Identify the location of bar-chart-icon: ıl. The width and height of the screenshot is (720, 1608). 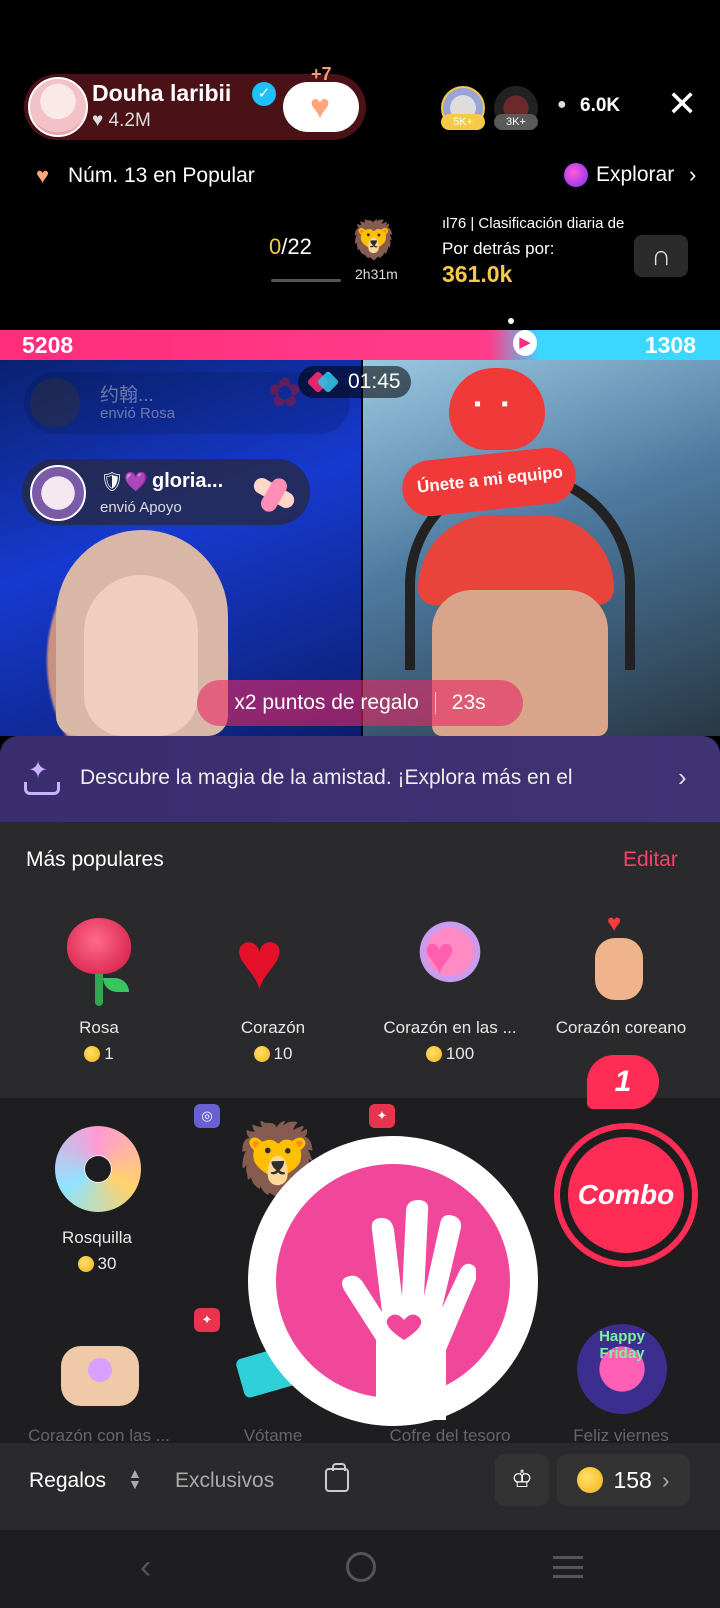
(446, 223).